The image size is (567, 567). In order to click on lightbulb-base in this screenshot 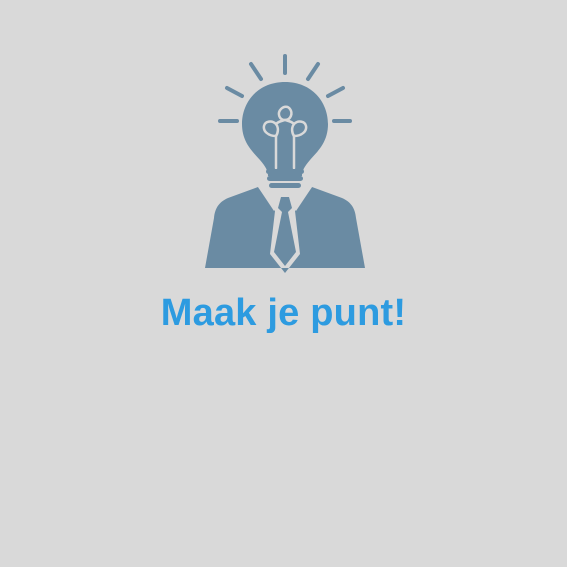, I will do `click(285, 178)`.